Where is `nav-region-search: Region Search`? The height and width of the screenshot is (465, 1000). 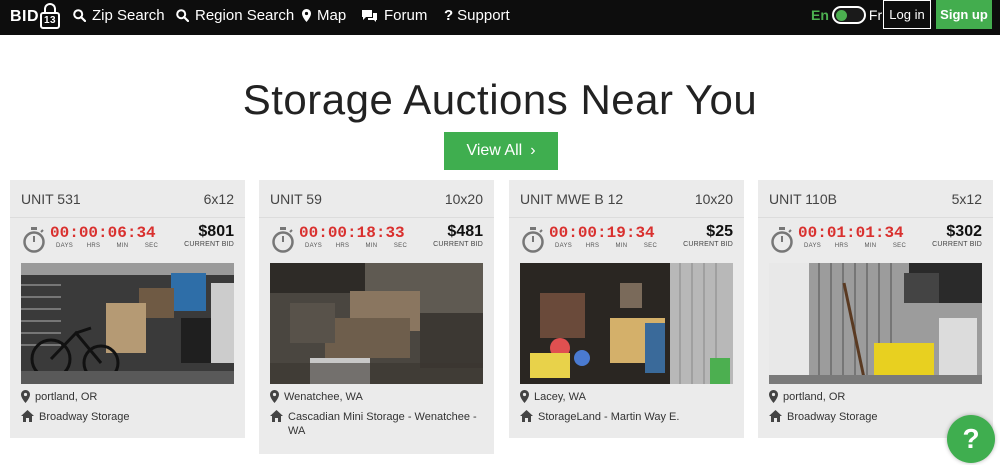
nav-region-search: Region Search is located at coordinates (235, 15).